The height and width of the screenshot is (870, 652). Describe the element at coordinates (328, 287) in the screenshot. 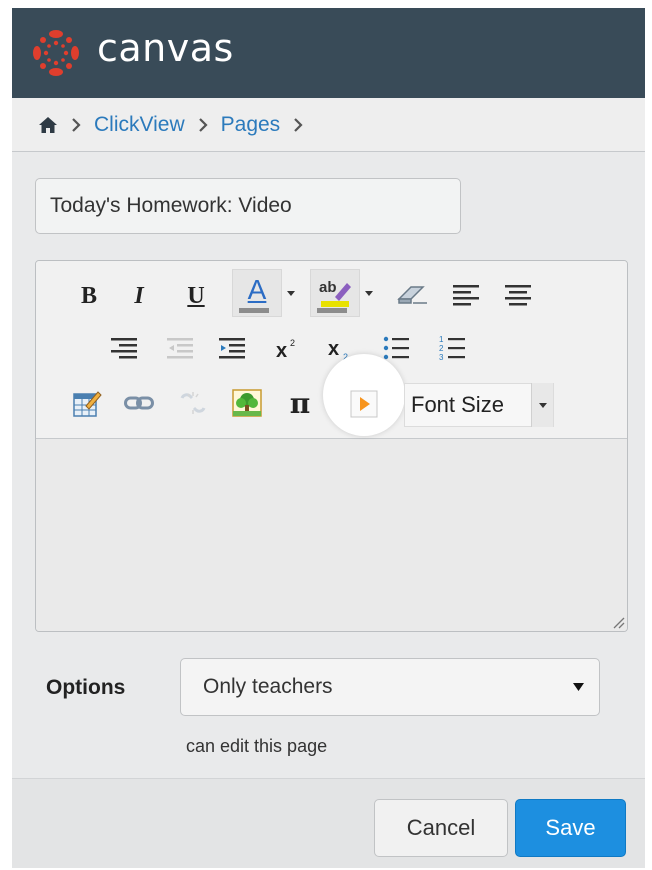

I see `svg-text: ab` at that location.